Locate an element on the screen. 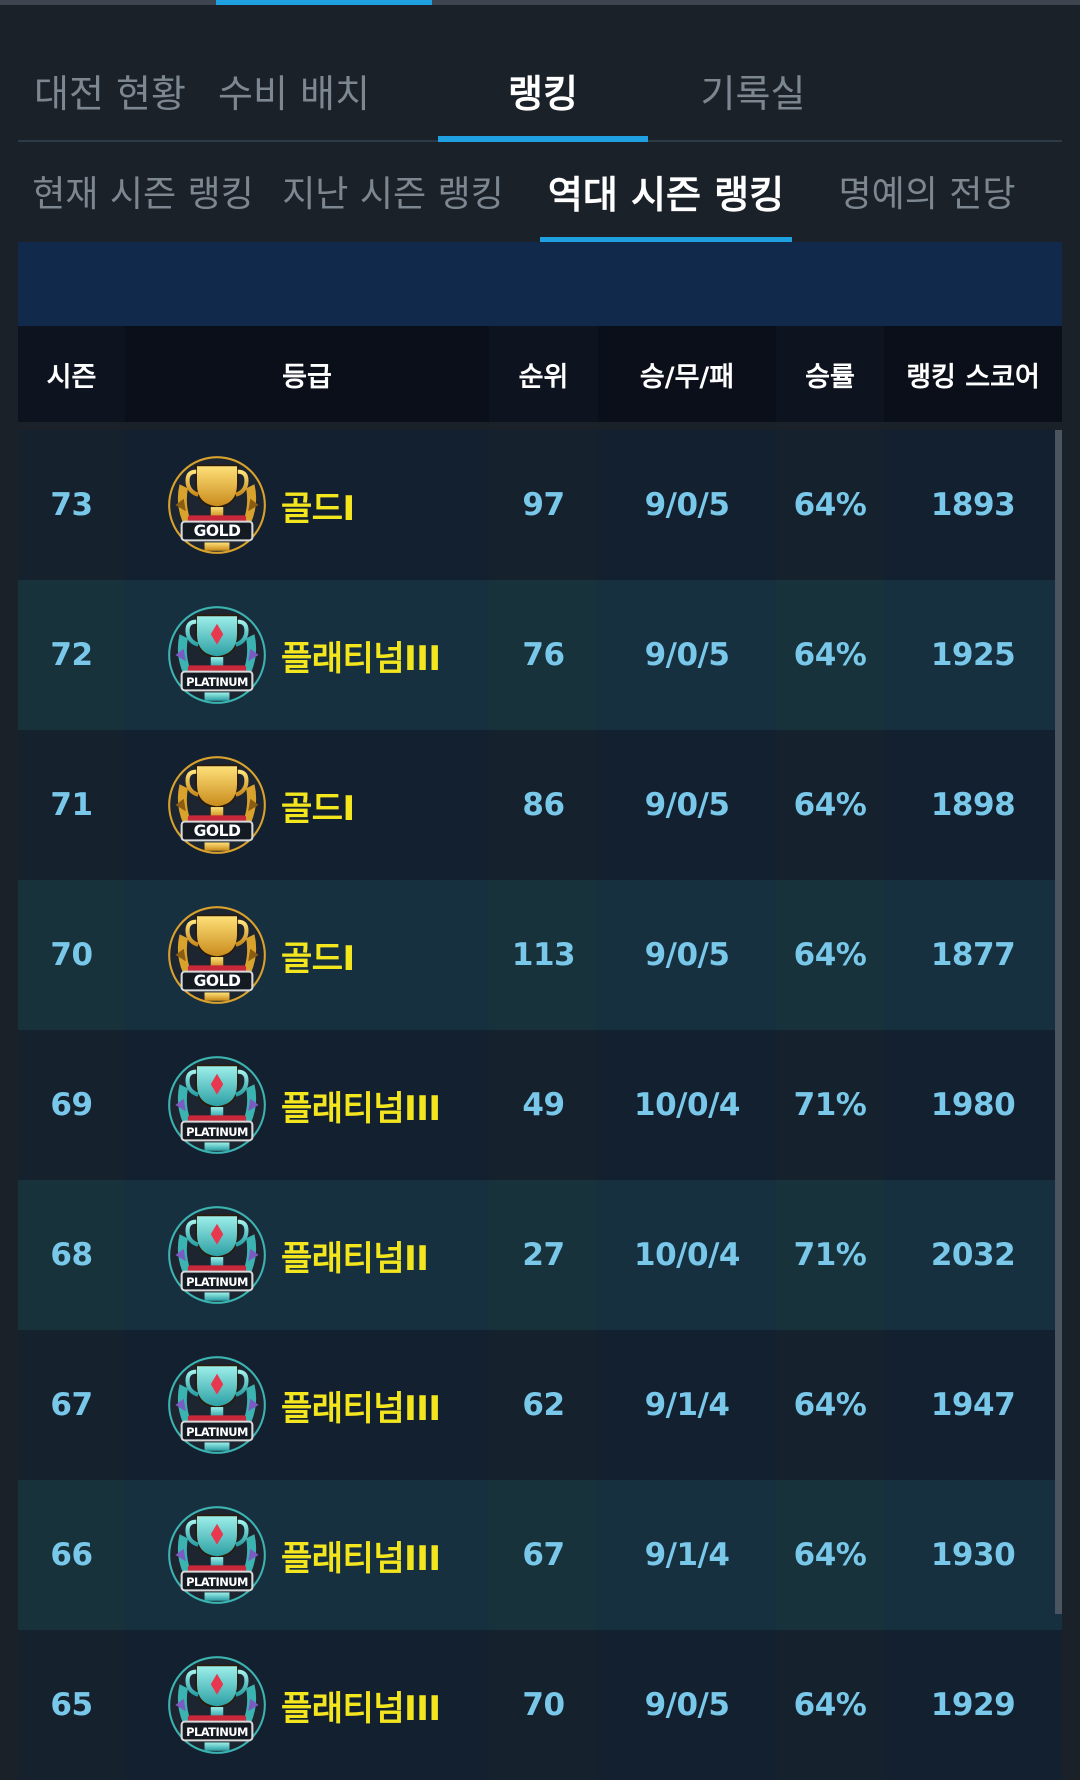 The height and width of the screenshot is (1780, 1080). sub-tab-bar: 현재 시즌 랭킹 지난 시즌 랭킹 역대 시즌 랭킹 명예의 전당 is located at coordinates (540, 191).